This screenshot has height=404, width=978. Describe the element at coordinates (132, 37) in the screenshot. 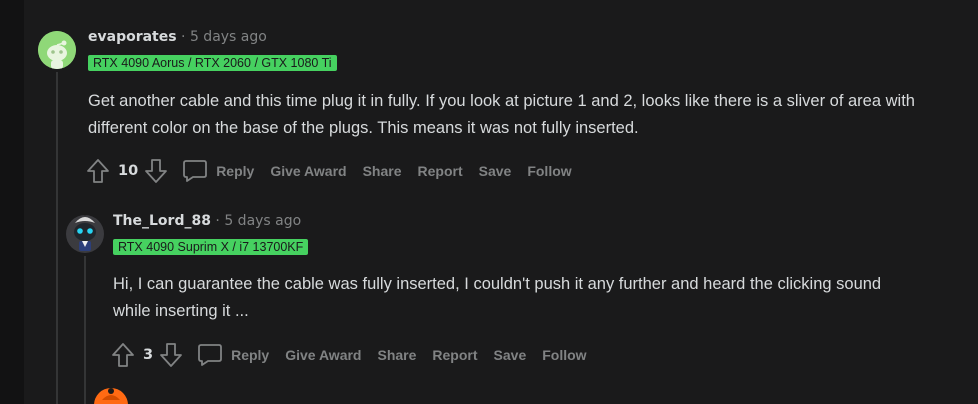

I see `author-name: evaporates` at that location.